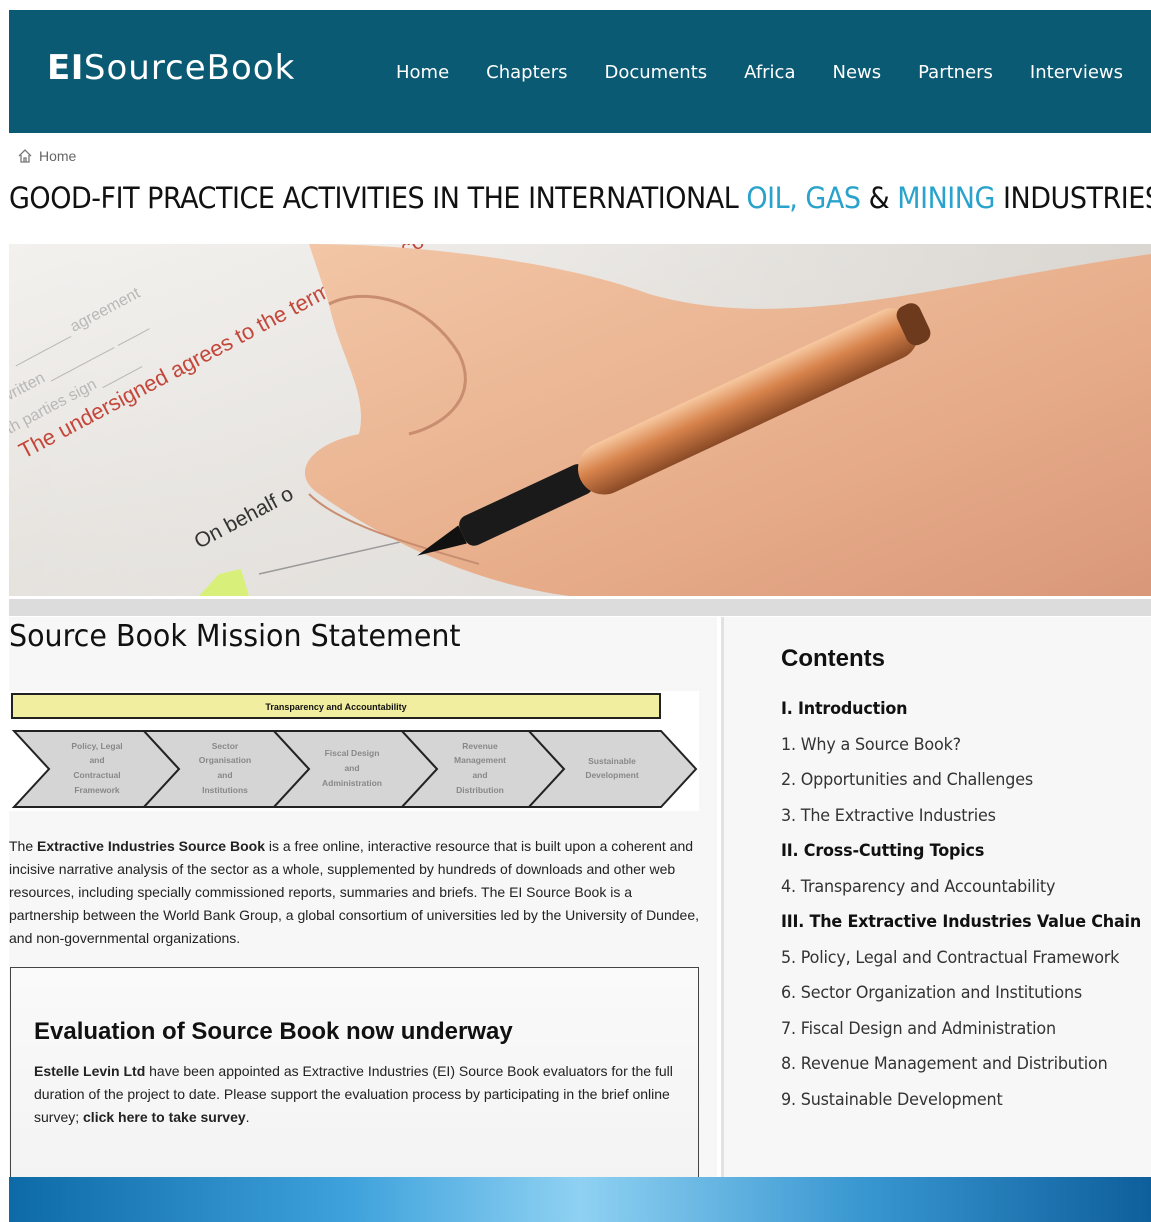 Image resolution: width=1151 pixels, height=1222 pixels. I want to click on toc-item-sector-organization: 6. Sector Organization and Institutions, so click(961, 994).